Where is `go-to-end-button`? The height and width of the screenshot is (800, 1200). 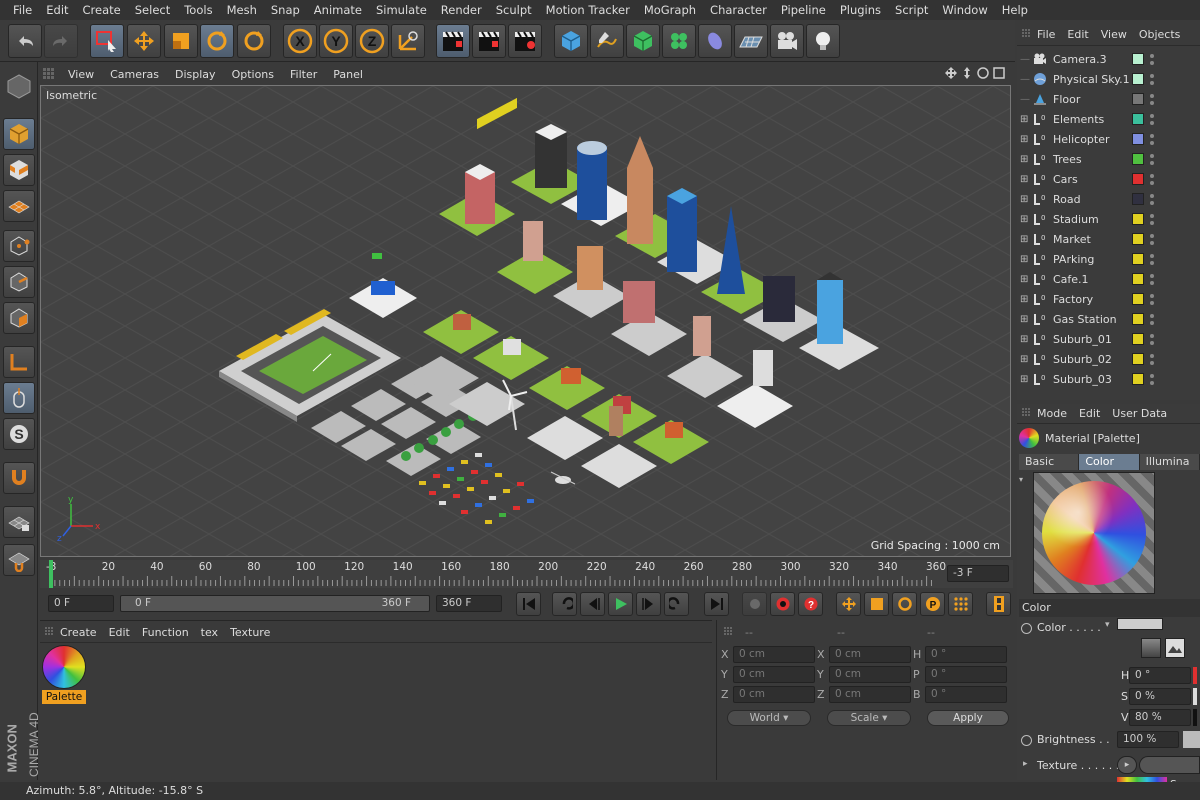
go-to-end-button is located at coordinates (716, 604).